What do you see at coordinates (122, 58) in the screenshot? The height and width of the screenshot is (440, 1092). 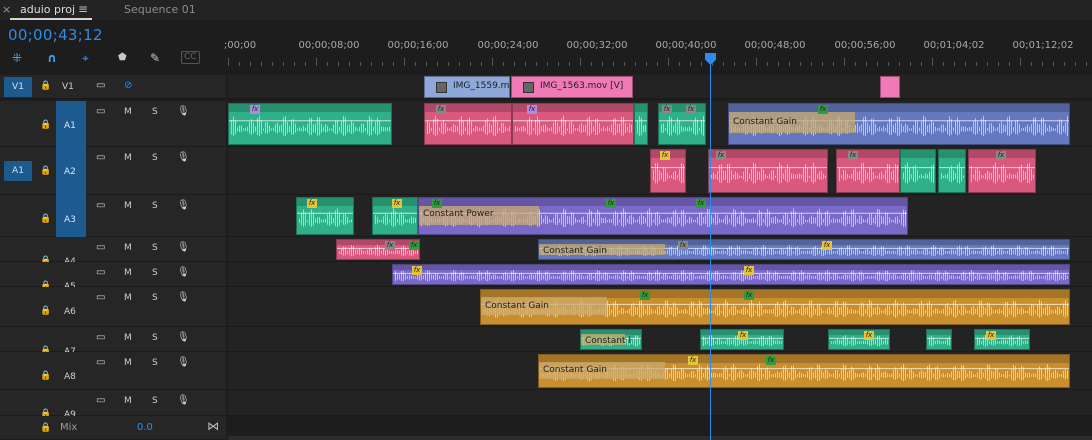 I see `add-marker-icon: ⬟` at bounding box center [122, 58].